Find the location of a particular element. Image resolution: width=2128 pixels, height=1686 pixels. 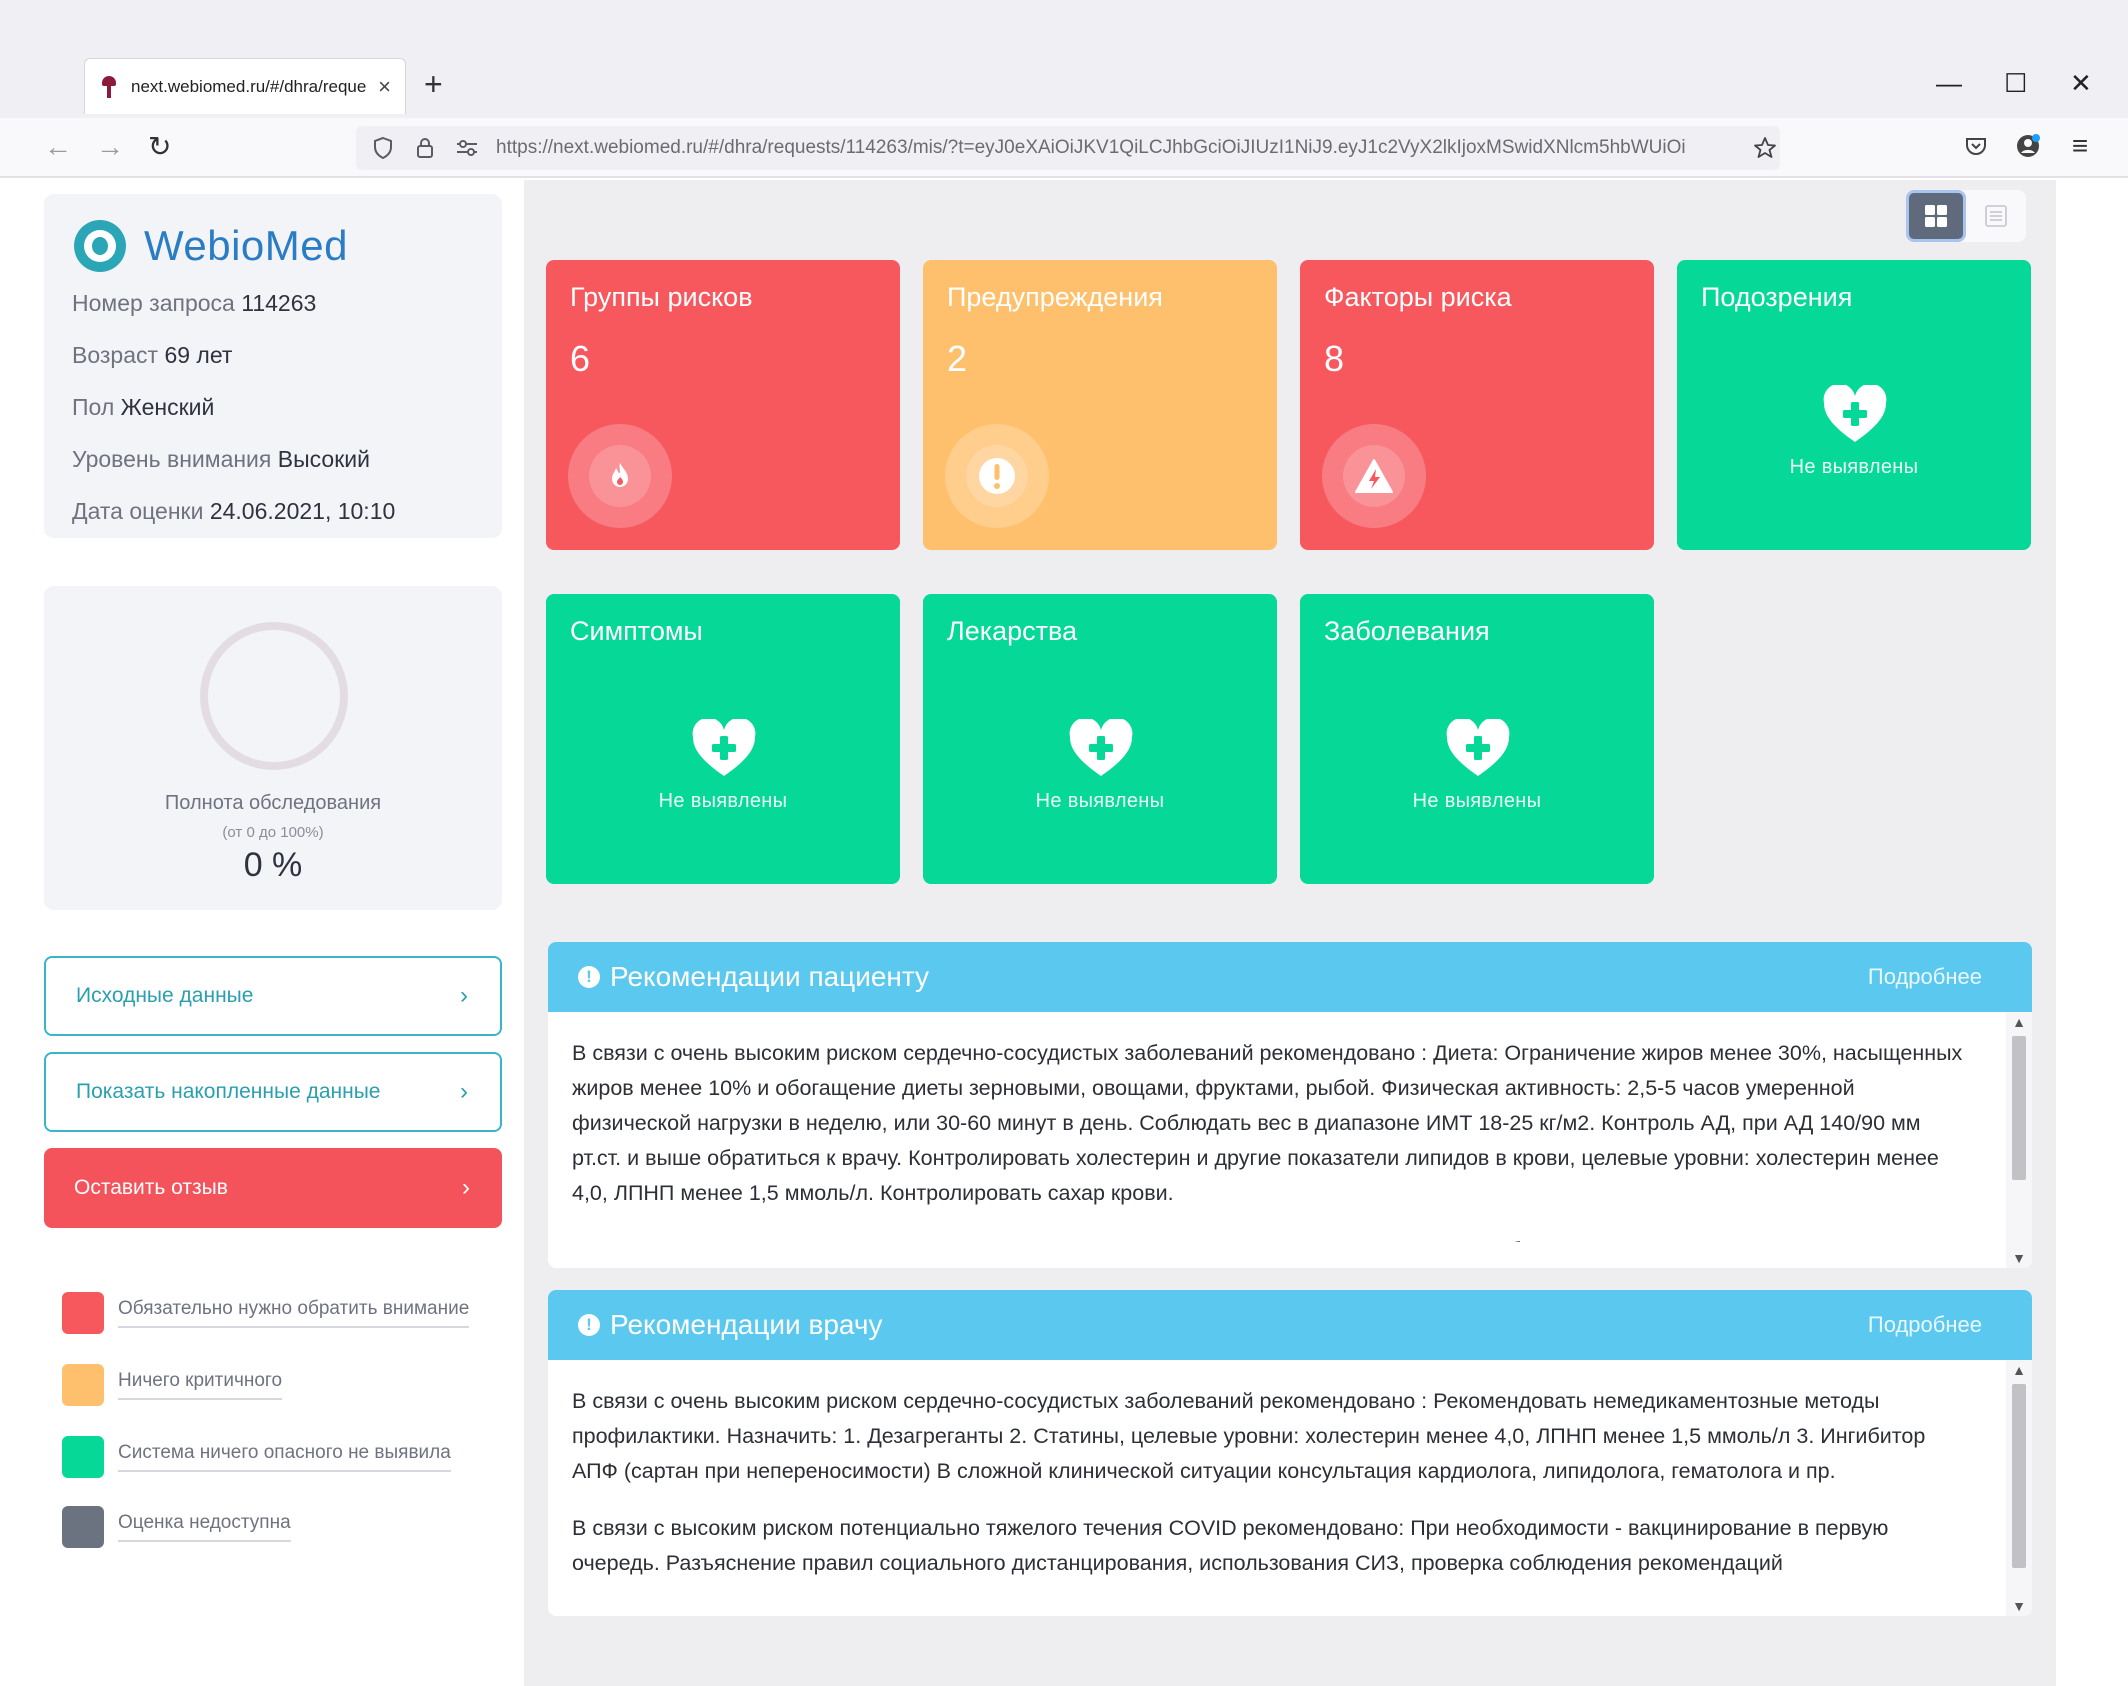

source-data-button: Исходные данные › is located at coordinates (273, 996).